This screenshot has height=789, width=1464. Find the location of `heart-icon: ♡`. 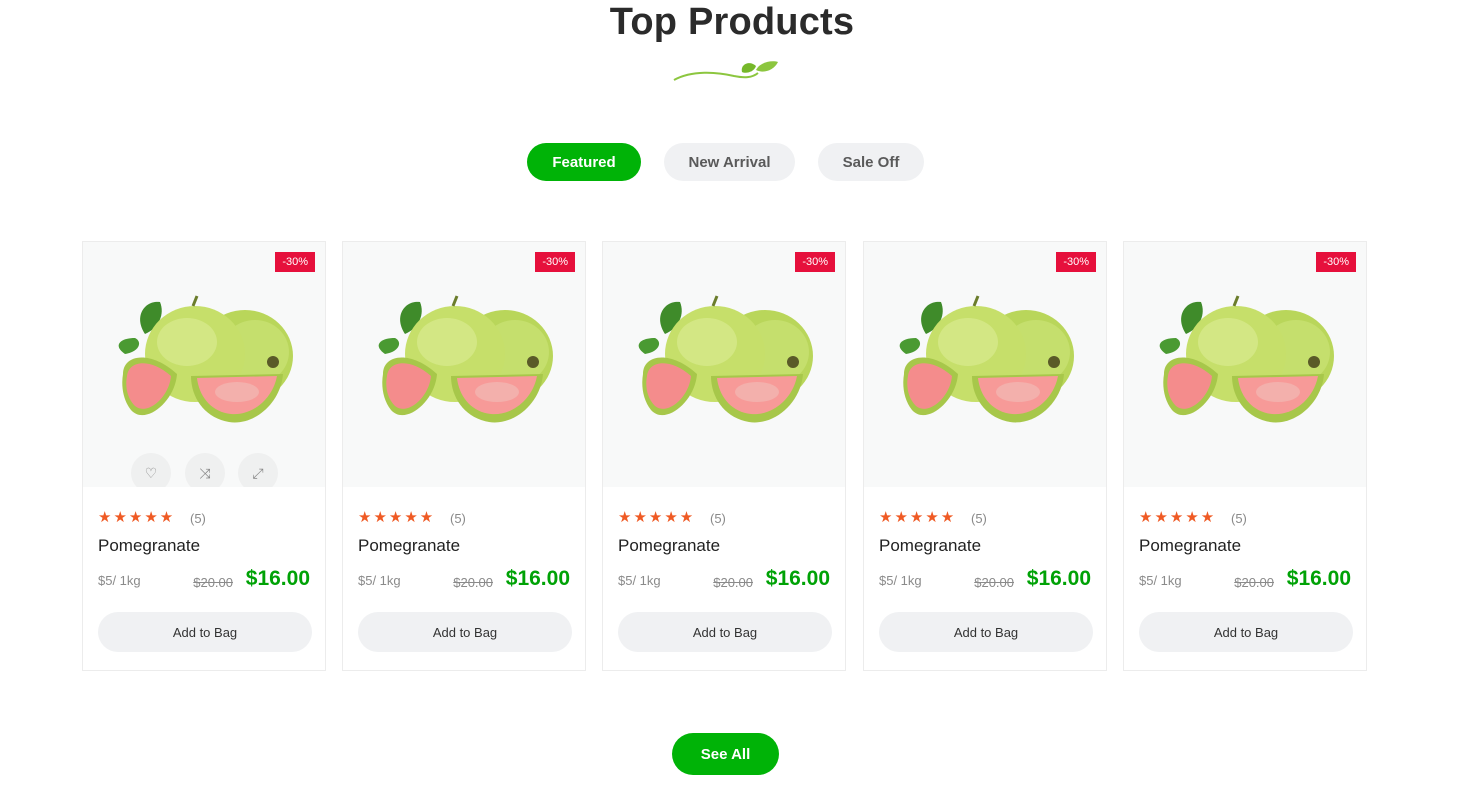

heart-icon: ♡ is located at coordinates (151, 470).